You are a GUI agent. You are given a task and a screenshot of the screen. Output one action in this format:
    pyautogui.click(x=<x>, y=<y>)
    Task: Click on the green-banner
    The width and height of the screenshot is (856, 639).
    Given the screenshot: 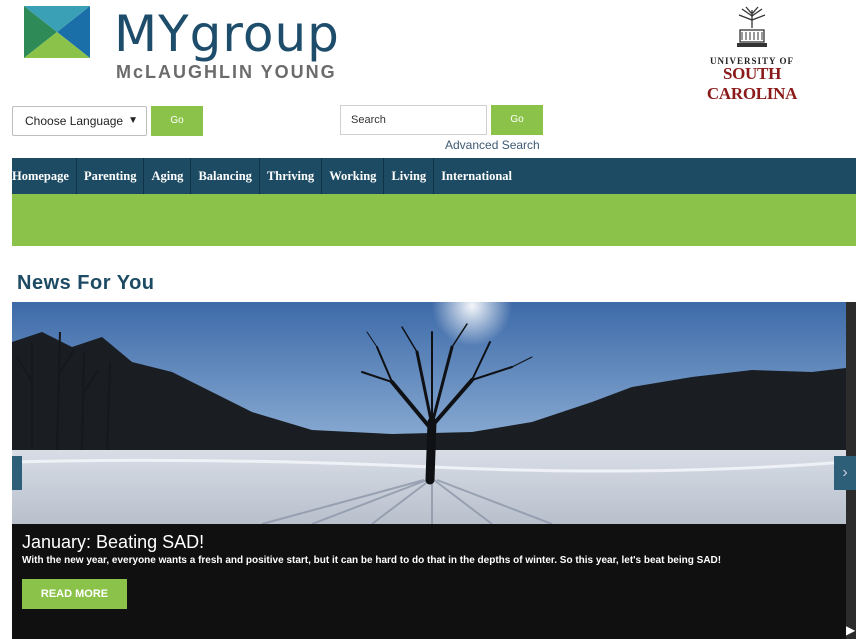 What is the action you would take?
    pyautogui.click(x=434, y=220)
    